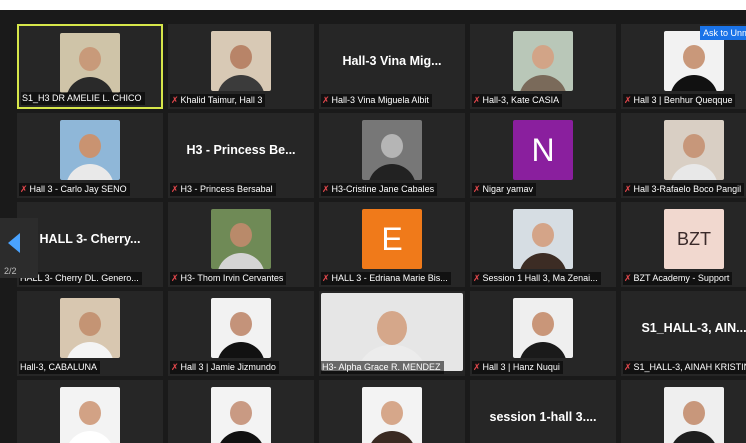  I want to click on participant-name: Hall-3 Vina Miguela Albit, so click(380, 100).